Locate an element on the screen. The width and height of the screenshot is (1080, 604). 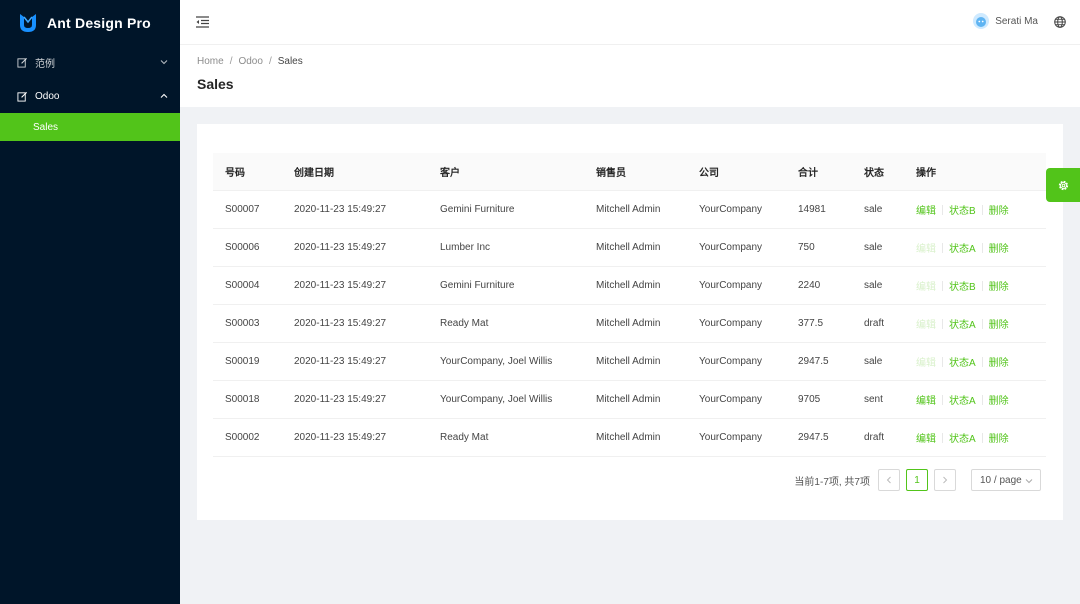
page-button: 1 is located at coordinates (917, 480).